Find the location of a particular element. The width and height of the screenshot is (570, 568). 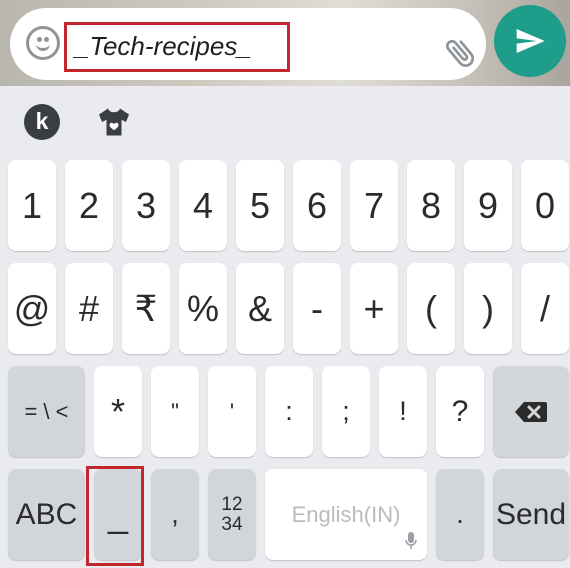

key-label: Send is located at coordinates (531, 514).